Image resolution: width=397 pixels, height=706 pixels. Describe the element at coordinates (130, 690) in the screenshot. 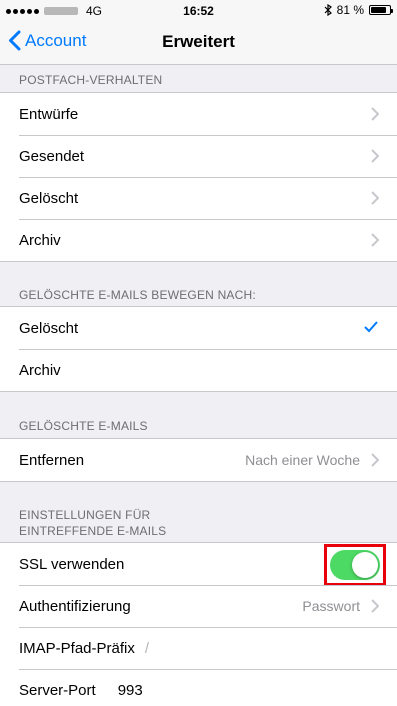

I see `server-port-input: 993` at that location.